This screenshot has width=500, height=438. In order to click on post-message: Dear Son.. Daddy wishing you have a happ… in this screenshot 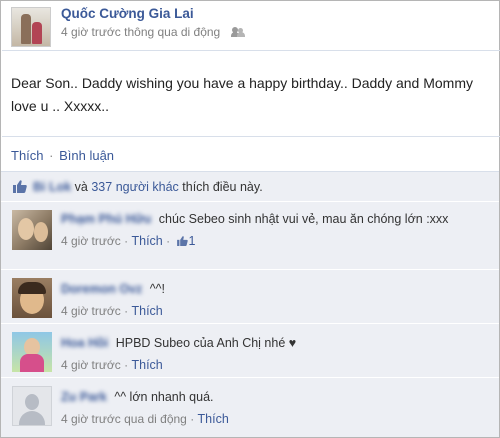, I will do `click(242, 94)`.